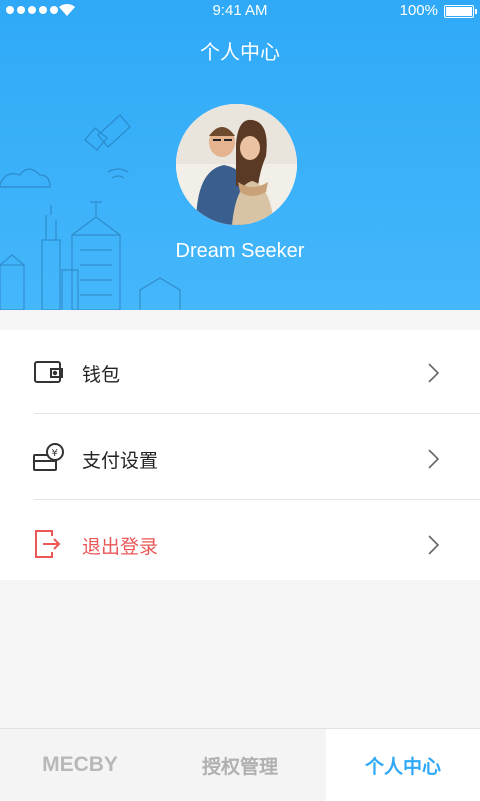 The height and width of the screenshot is (801, 480). What do you see at coordinates (48, 457) in the screenshot?
I see `payment-settings-icon: ¥` at bounding box center [48, 457].